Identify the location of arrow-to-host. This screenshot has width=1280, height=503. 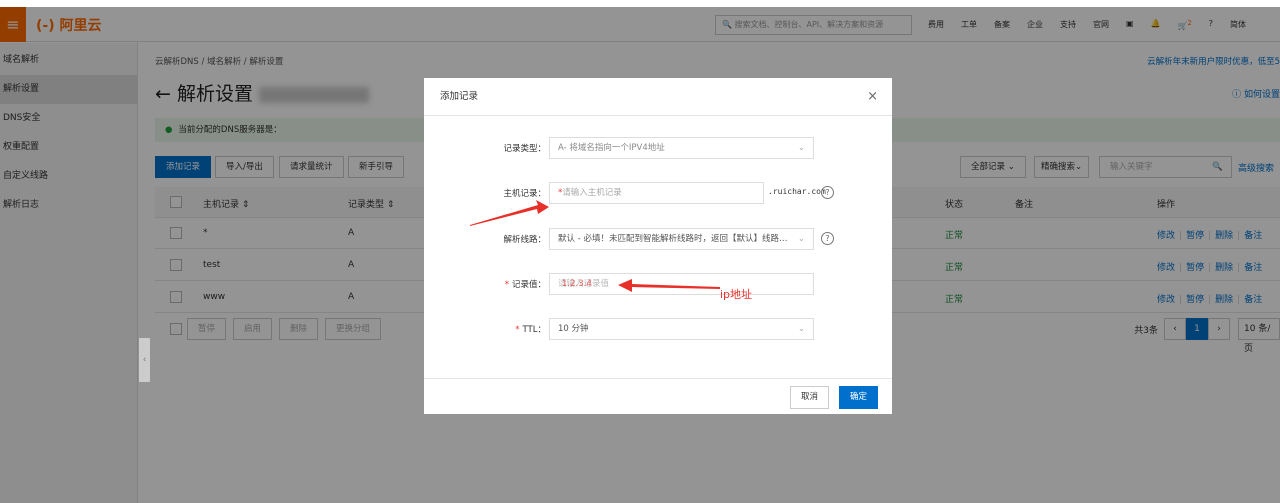
(509, 213).